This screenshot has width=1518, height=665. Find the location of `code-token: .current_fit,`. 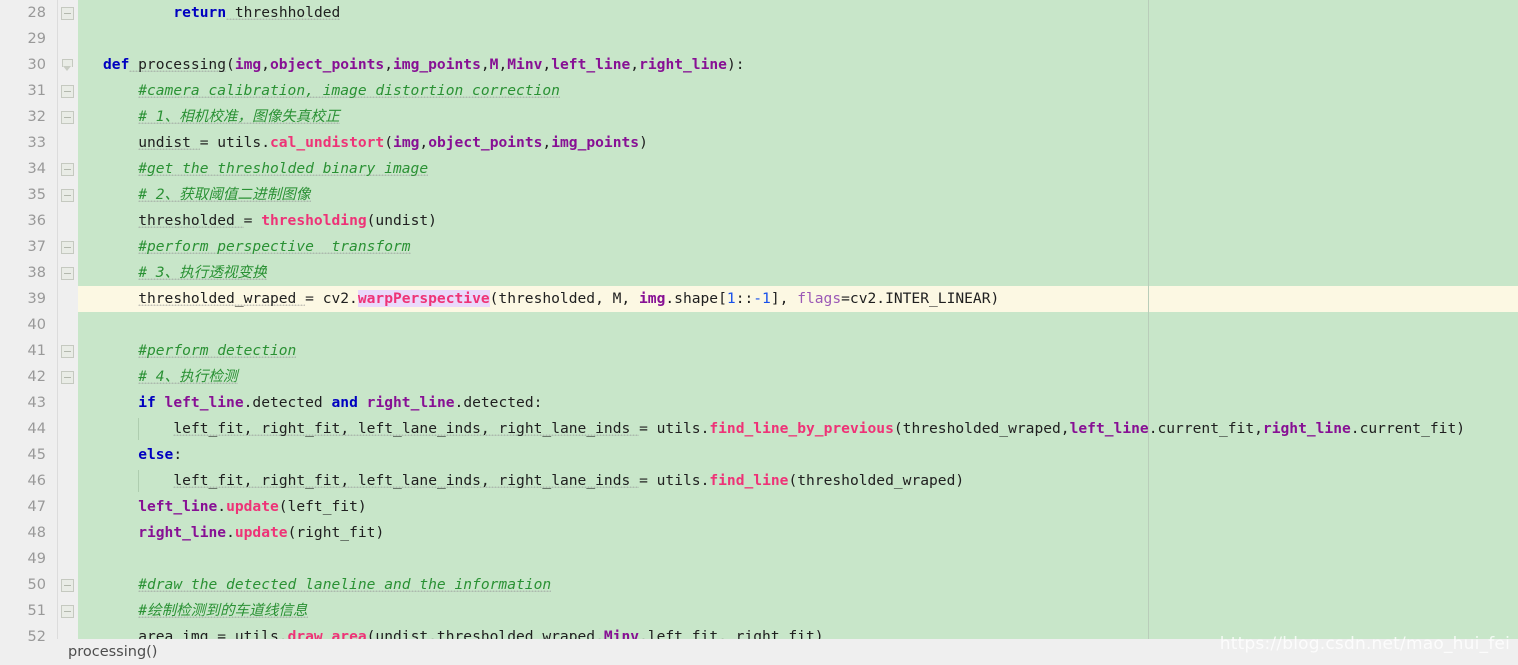

code-token: .current_fit, is located at coordinates (1205, 428).